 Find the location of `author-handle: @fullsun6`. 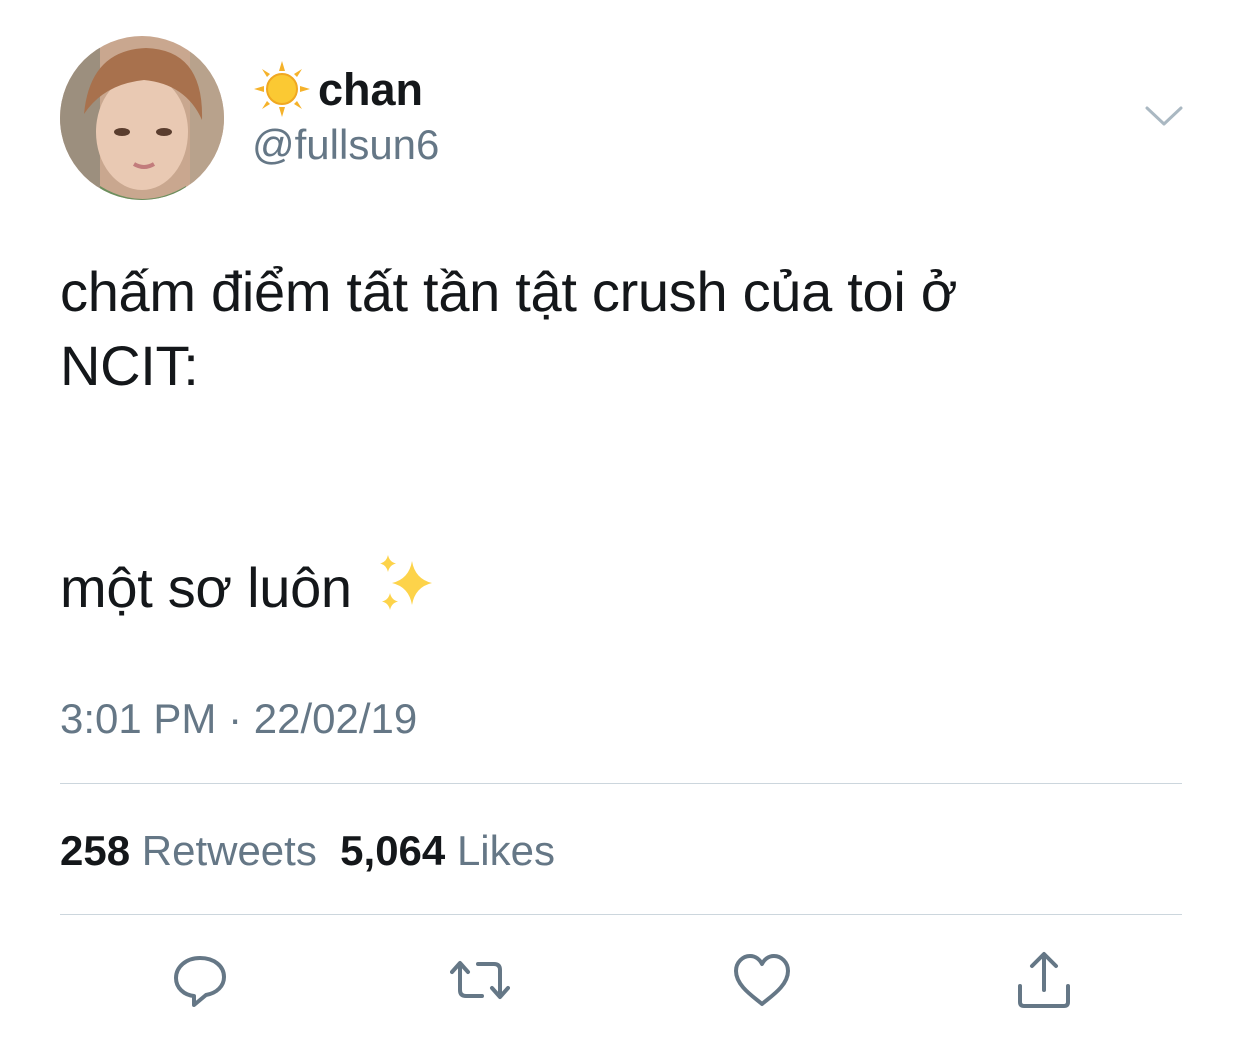

author-handle: @fullsun6 is located at coordinates (345, 145).